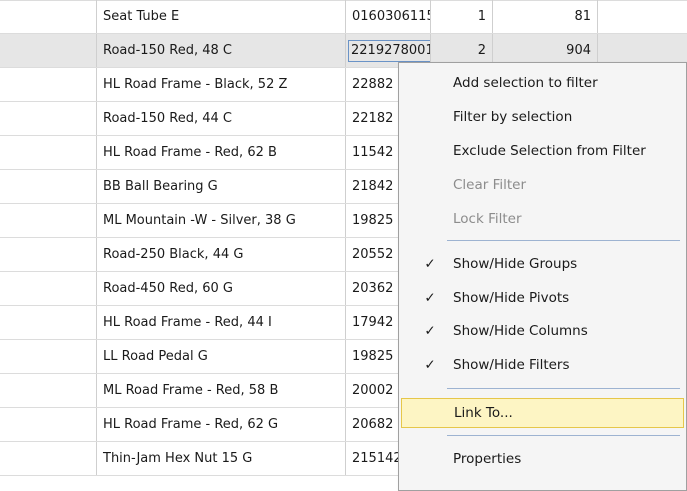 The width and height of the screenshot is (687, 491). I want to click on menu-item-show-hide-columns: ✓ Show/Hide Columns, so click(542, 331).